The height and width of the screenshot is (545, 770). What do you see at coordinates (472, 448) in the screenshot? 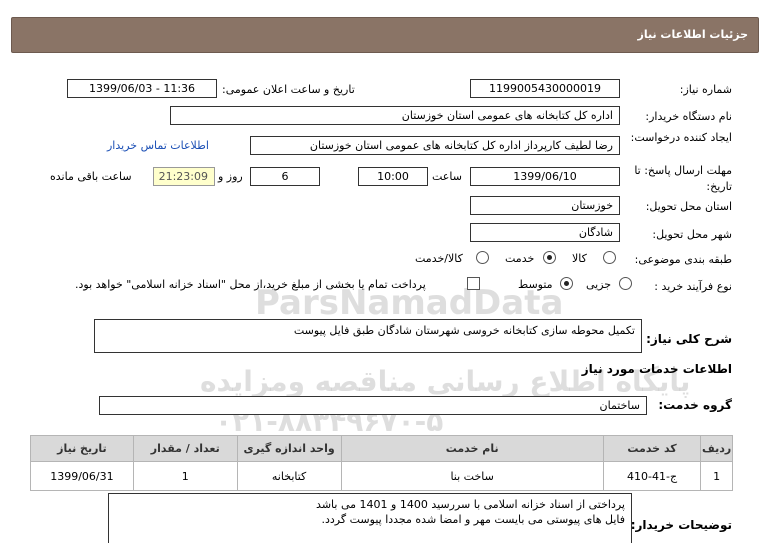
I see `col-service-name: نام خدمت` at bounding box center [472, 448].